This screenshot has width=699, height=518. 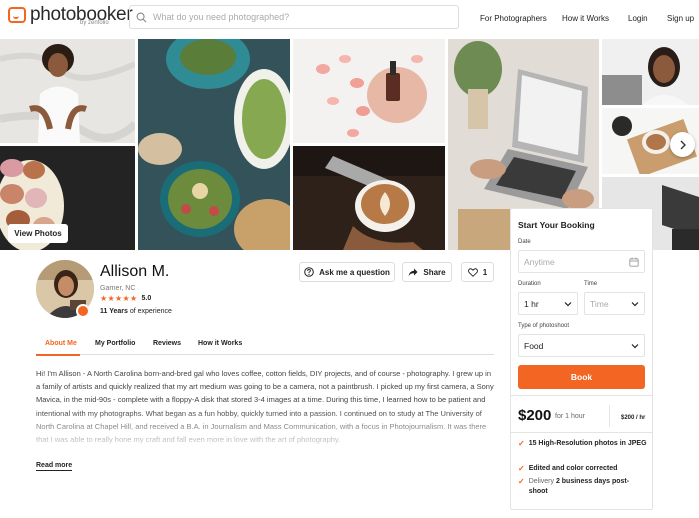 What do you see at coordinates (680, 18) in the screenshot?
I see `nav-sign-up: Sign up` at bounding box center [680, 18].